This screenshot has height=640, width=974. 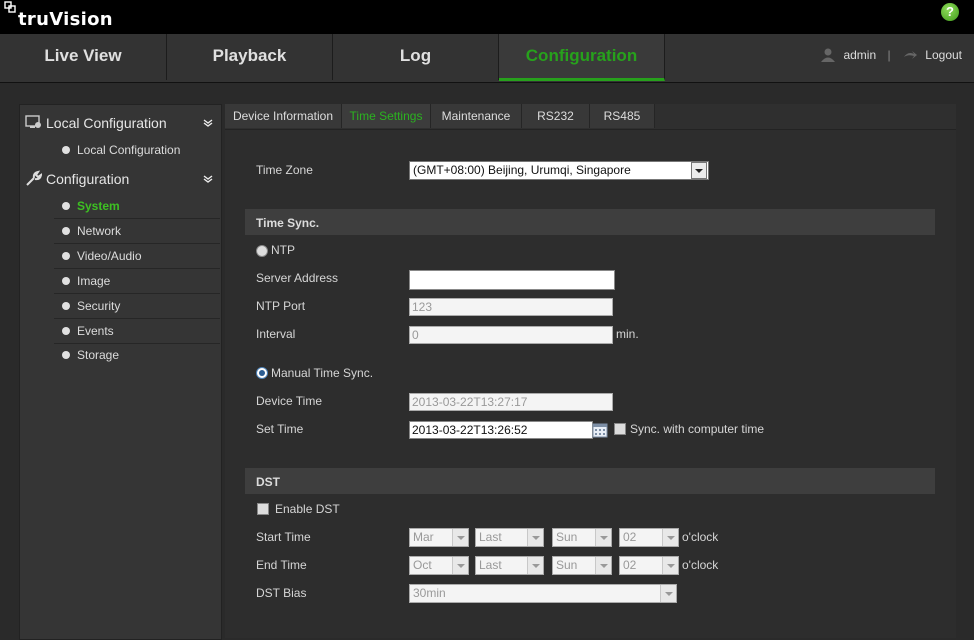 I want to click on dst-bias-label: DST Bias, so click(x=281, y=593).